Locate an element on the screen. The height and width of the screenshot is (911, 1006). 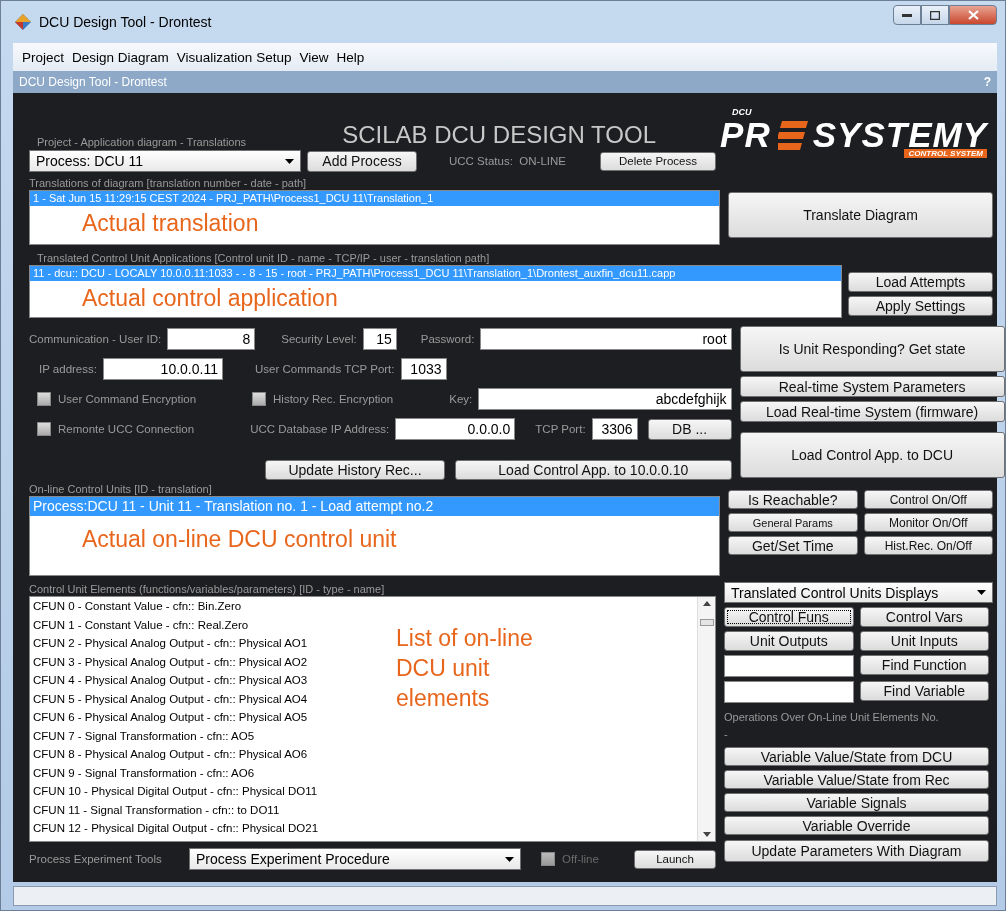
annotation: Actual control application is located at coordinates (210, 298).